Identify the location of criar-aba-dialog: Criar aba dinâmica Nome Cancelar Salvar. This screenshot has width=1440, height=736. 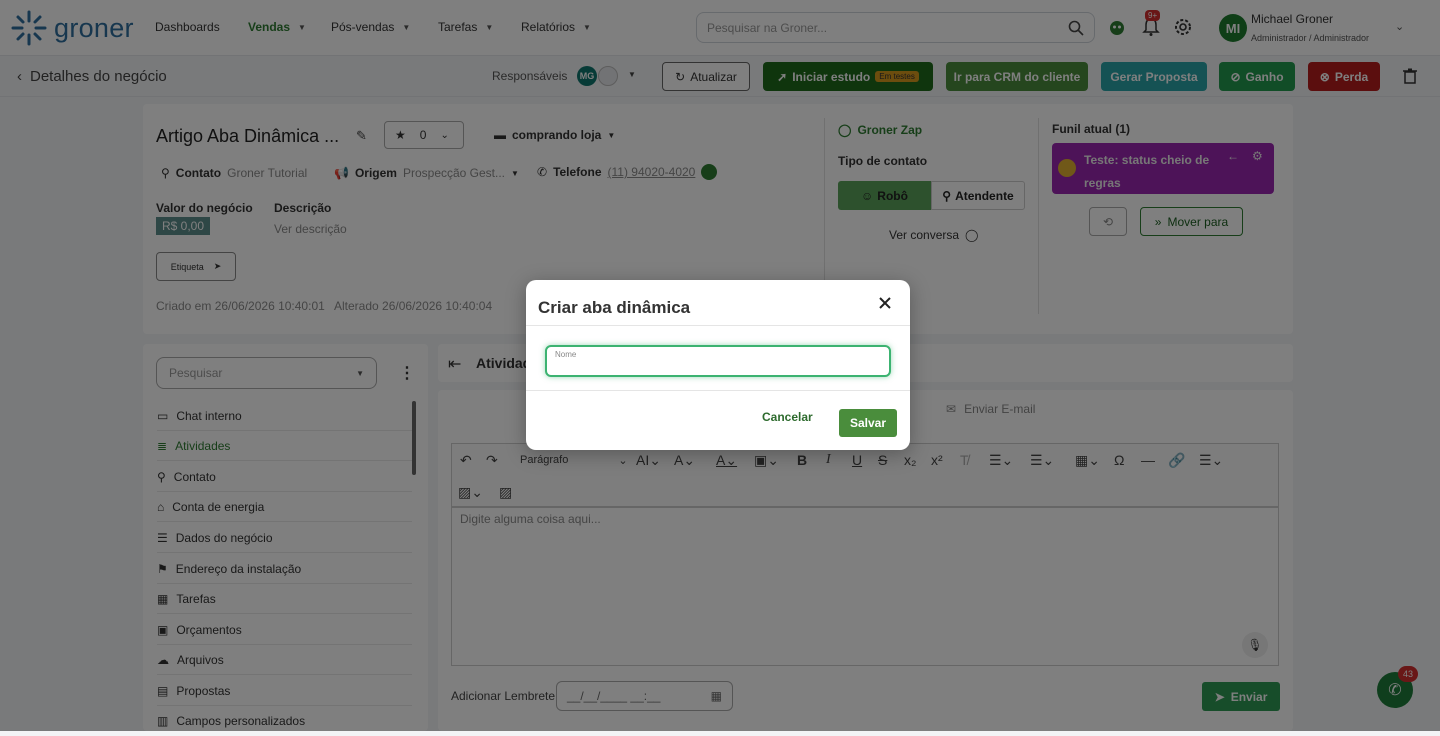
(718, 365).